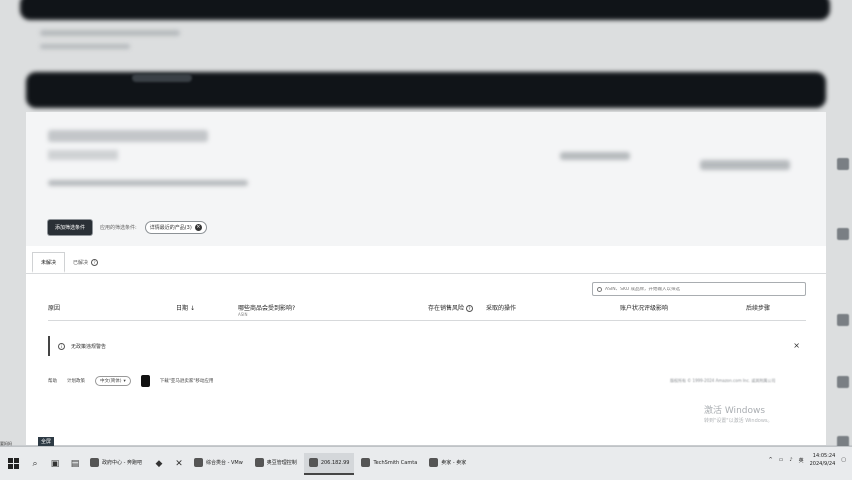 The image size is (852, 480). Describe the element at coordinates (599, 289) in the screenshot. I see `search-icon` at that location.